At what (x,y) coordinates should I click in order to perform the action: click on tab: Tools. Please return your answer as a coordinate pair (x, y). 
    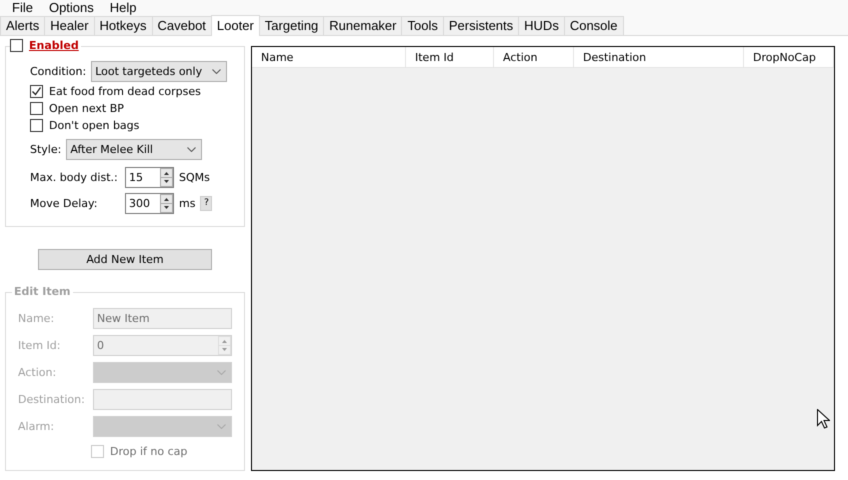
    Looking at the image, I should click on (422, 25).